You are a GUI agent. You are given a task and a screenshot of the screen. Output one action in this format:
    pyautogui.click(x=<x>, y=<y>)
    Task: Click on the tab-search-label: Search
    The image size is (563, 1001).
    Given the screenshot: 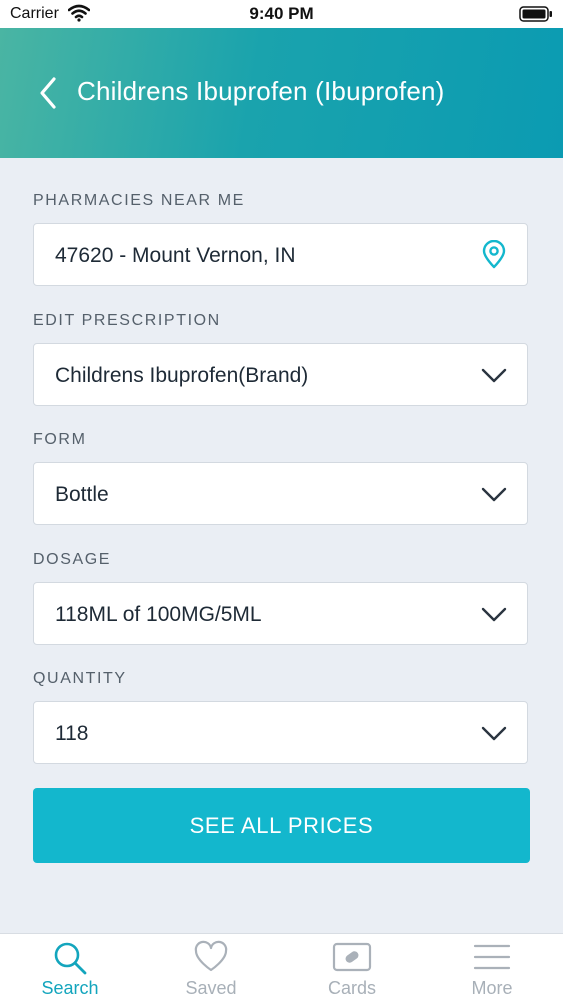 What is the action you would take?
    pyautogui.click(x=70, y=988)
    